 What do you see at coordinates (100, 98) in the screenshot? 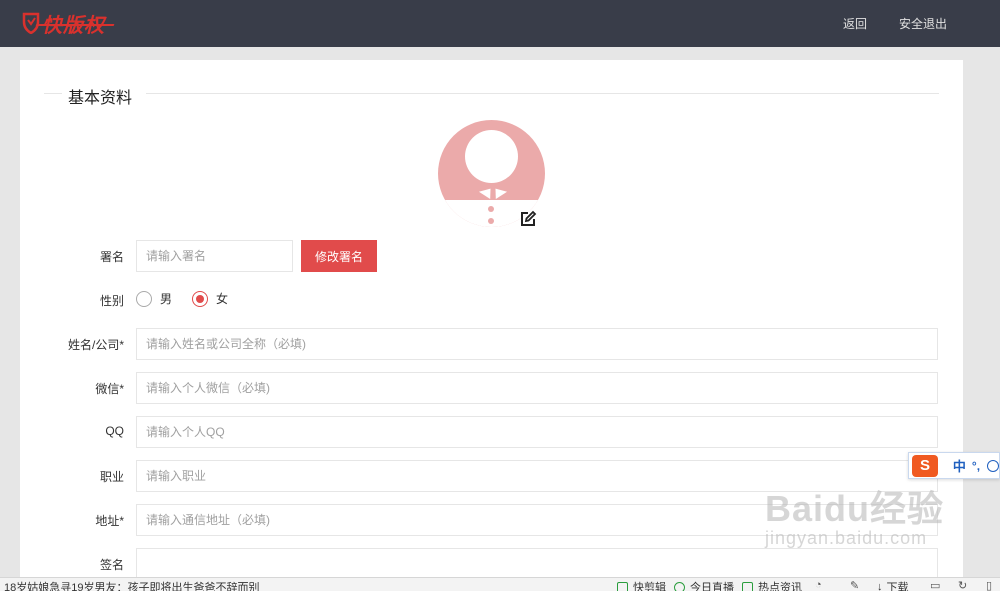
I see `section-title: 基本资料` at bounding box center [100, 98].